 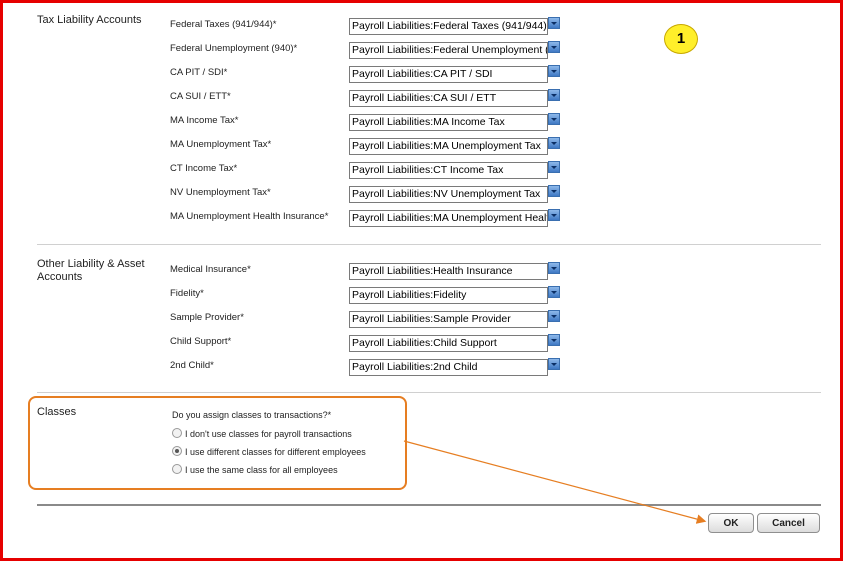 I want to click on cancel-button: Cancel, so click(x=788, y=523).